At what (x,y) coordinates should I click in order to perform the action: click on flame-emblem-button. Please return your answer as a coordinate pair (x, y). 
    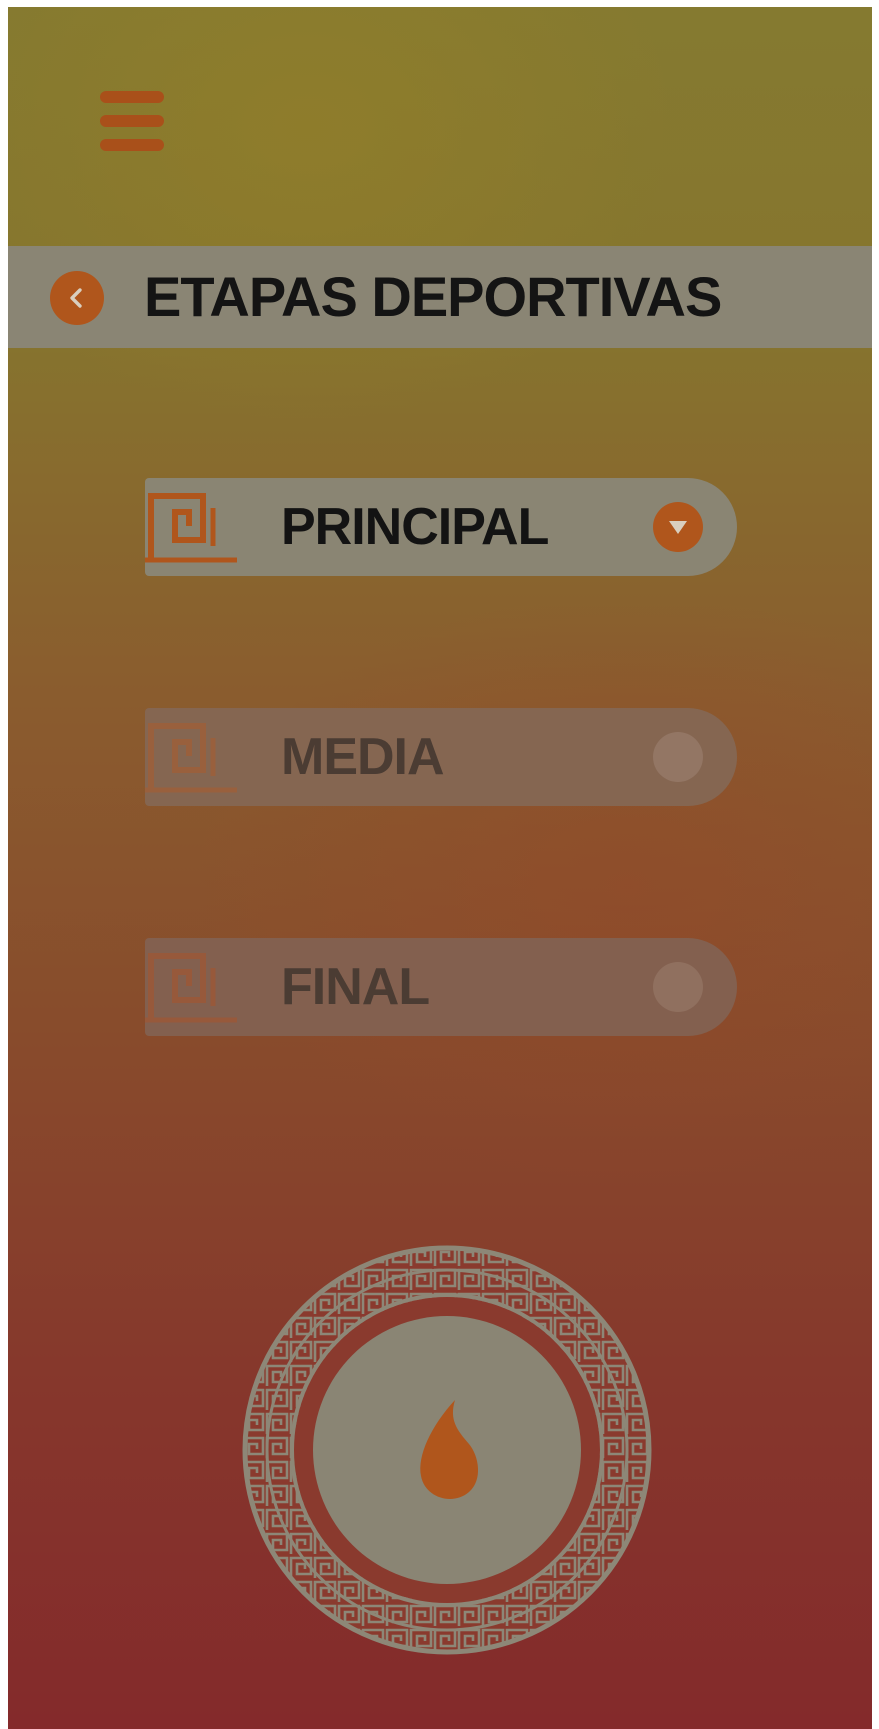
    Looking at the image, I should click on (447, 1450).